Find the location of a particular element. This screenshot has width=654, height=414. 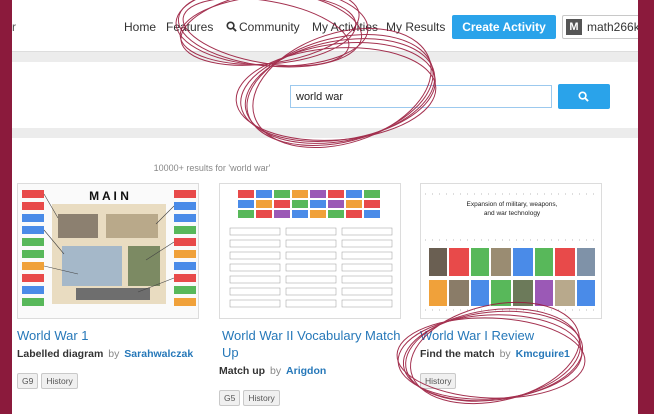

match-up-thumbnail-image is located at coordinates (310, 251).